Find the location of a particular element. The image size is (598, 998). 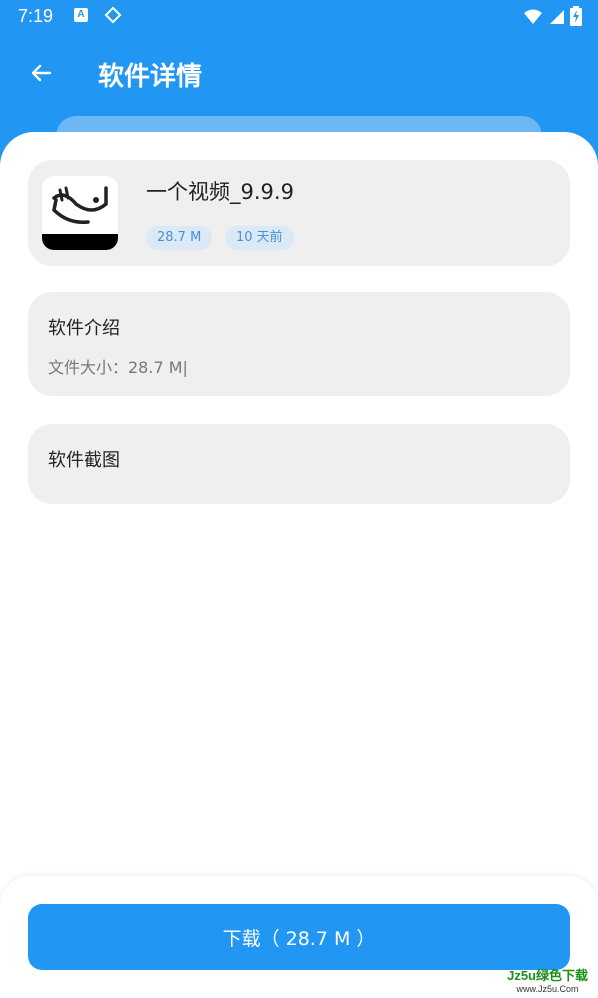

page-title: 软件详情 is located at coordinates (150, 77).